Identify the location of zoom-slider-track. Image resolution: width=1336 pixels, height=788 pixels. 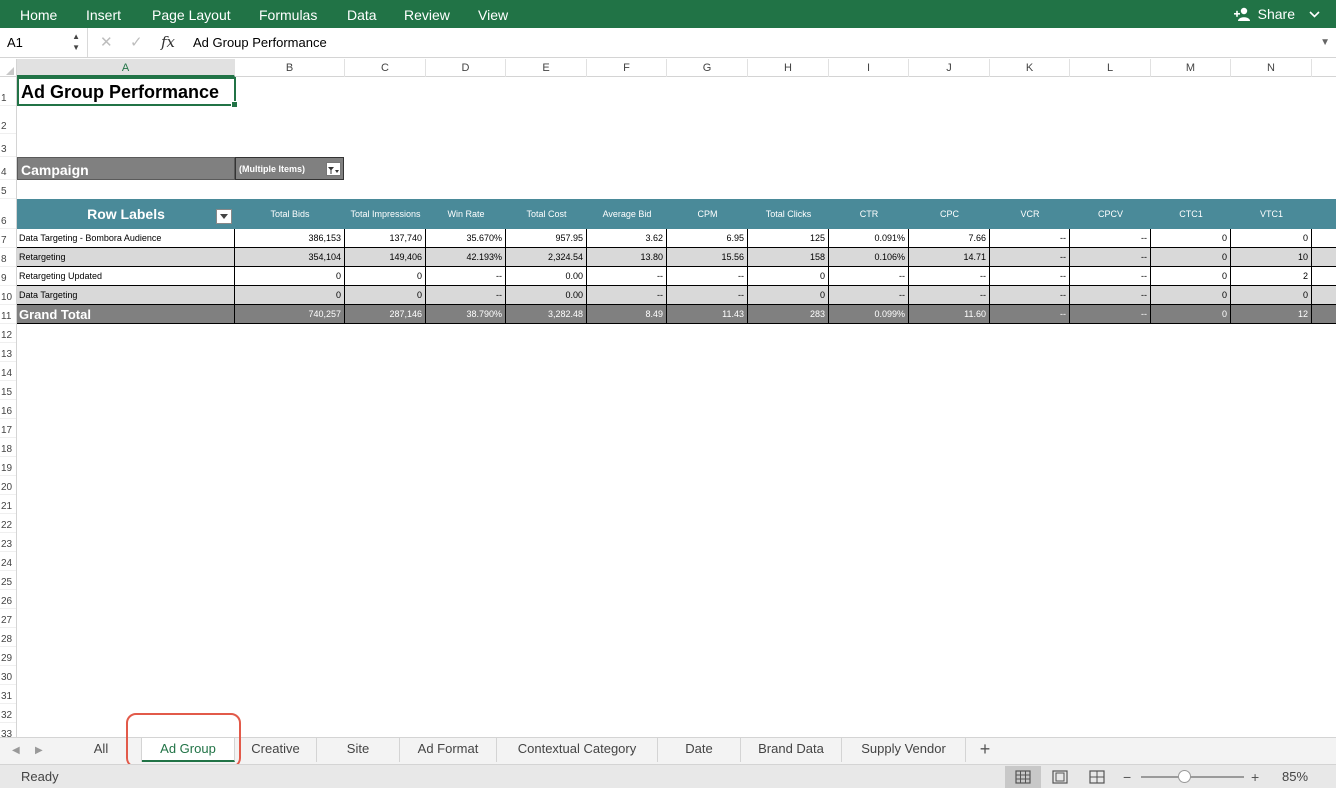
(1192, 777).